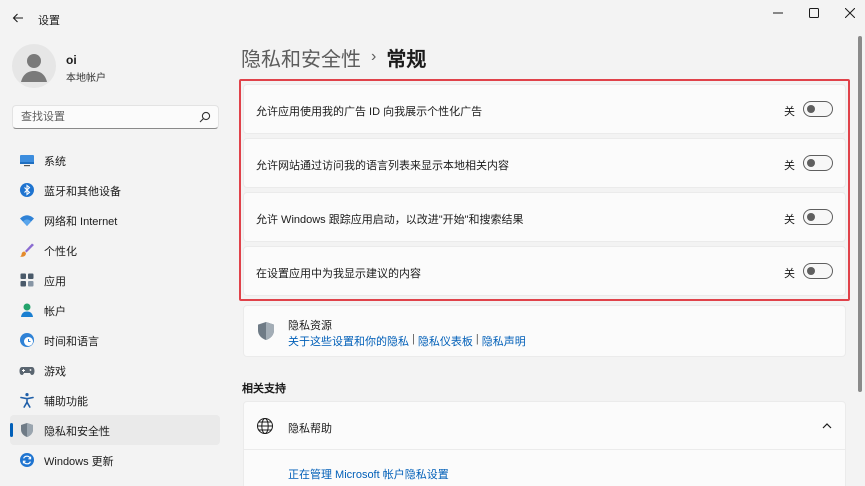 The height and width of the screenshot is (486, 865). What do you see at coordinates (71, 342) in the screenshot?
I see `sidebar-item-label: 时间和语言` at bounding box center [71, 342].